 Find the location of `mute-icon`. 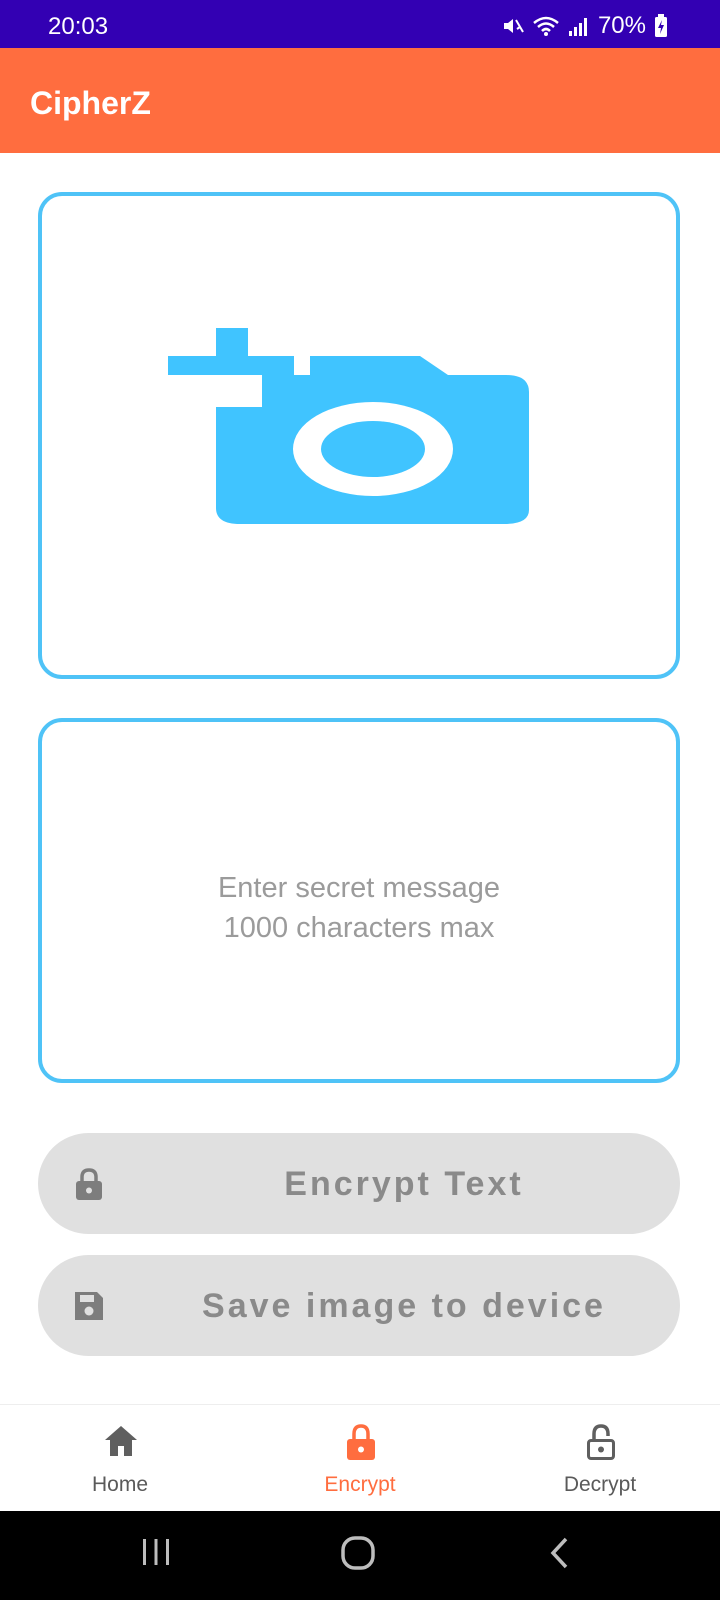

mute-icon is located at coordinates (513, 26).